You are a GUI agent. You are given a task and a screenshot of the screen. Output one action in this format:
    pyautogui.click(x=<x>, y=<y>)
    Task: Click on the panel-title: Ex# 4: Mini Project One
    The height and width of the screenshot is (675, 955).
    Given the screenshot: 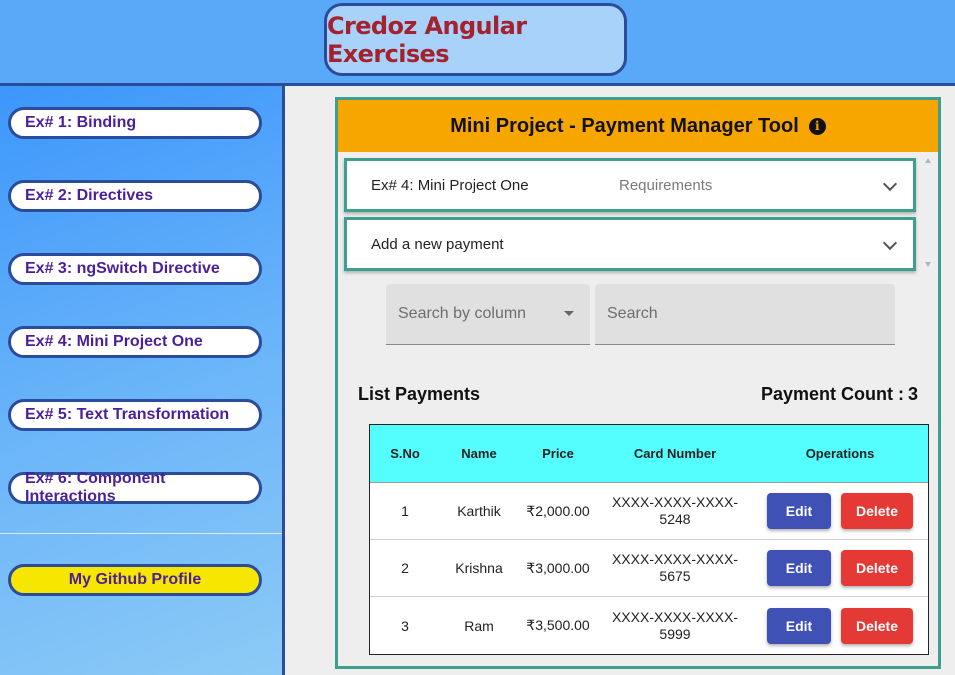 What is the action you would take?
    pyautogui.click(x=450, y=185)
    